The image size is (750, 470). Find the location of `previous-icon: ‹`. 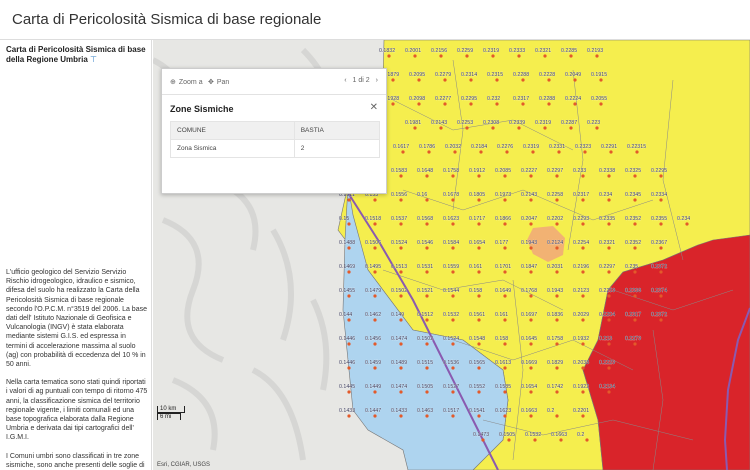

previous-icon: ‹ is located at coordinates (345, 80).